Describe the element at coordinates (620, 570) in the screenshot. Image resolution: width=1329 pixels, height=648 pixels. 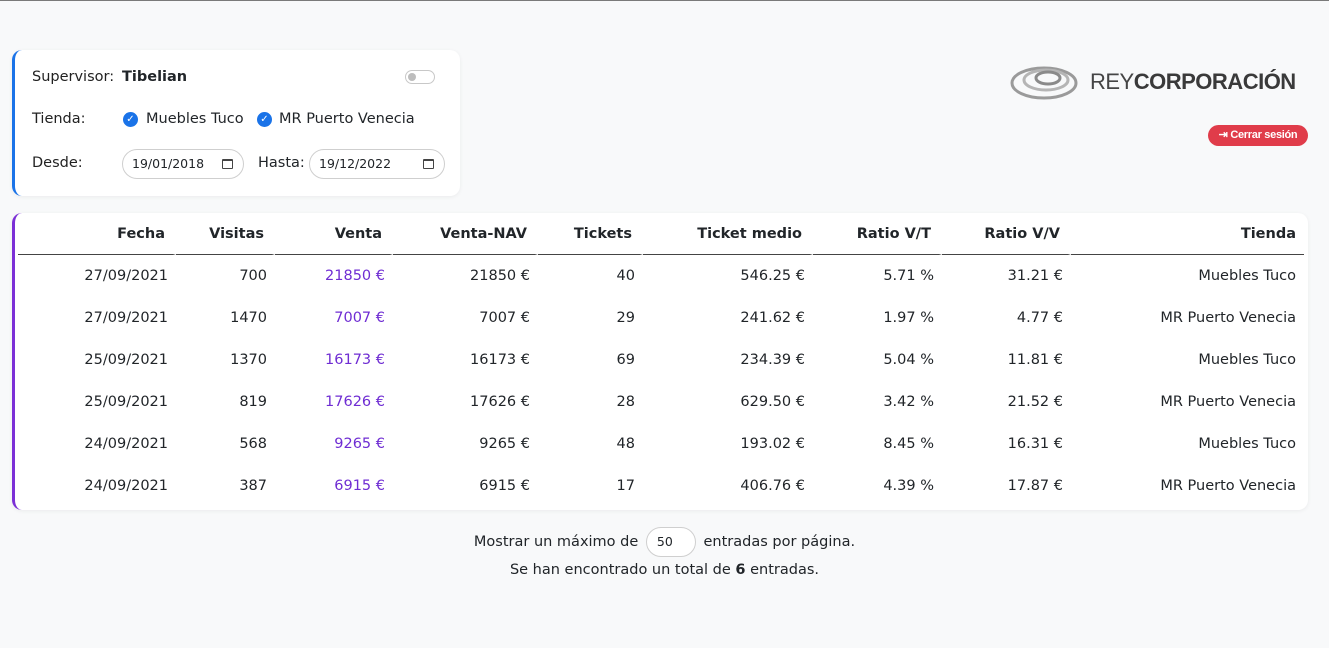
I see `results-count-prefix: Se han encontrado un total de` at that location.